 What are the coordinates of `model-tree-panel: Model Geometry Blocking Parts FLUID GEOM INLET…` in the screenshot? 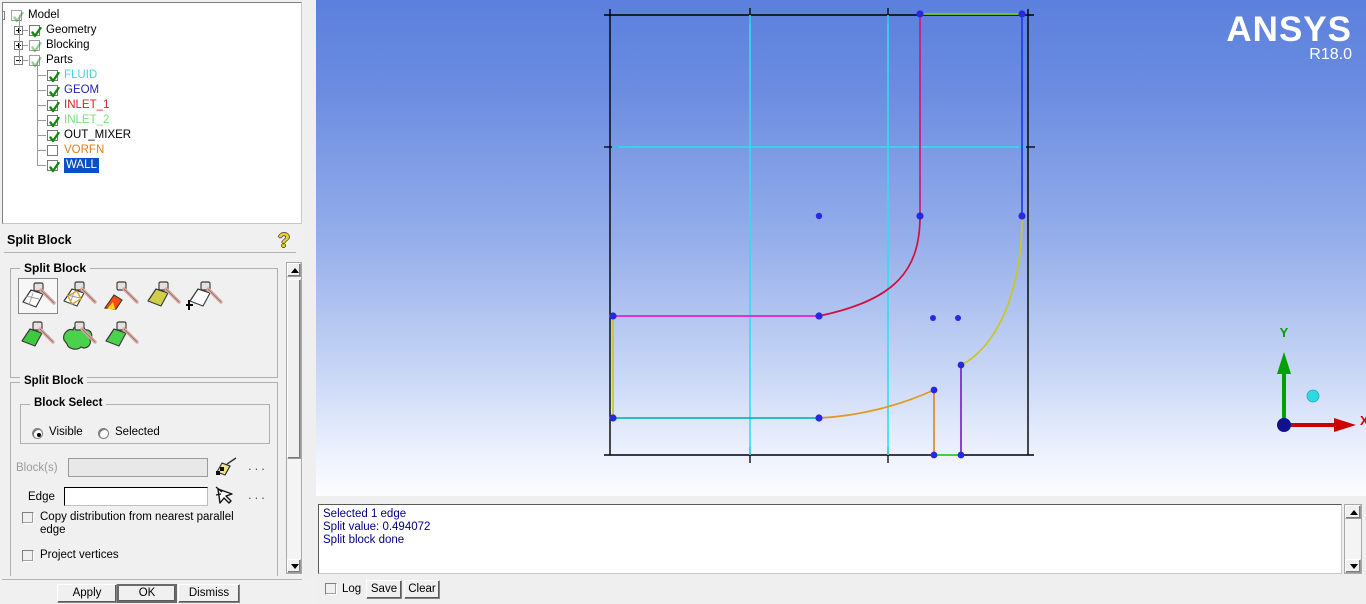 It's located at (152, 113).